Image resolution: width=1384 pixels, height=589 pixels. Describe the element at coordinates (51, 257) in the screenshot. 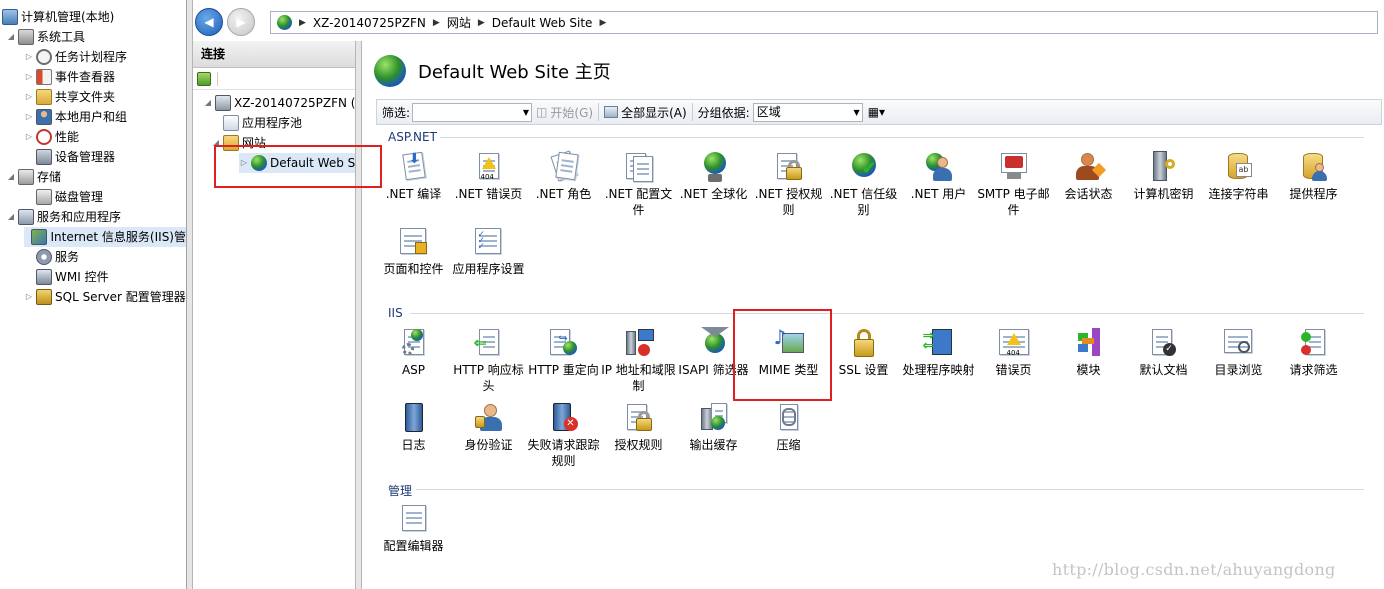

I see `tree-item-services: 服务` at that location.